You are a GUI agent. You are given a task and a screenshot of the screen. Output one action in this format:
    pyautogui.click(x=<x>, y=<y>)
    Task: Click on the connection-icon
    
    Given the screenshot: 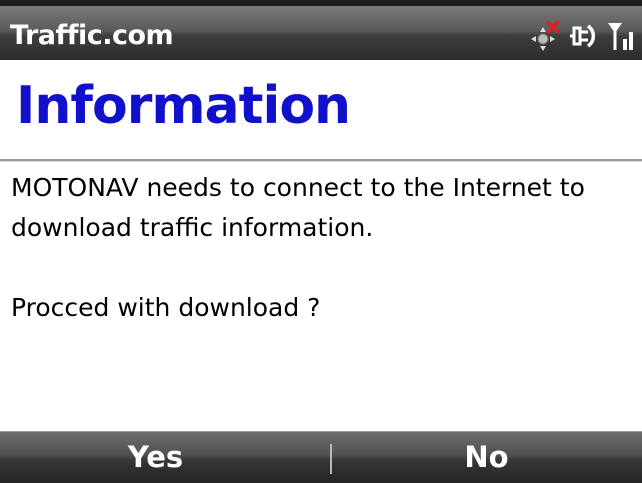 What is the action you would take?
    pyautogui.click(x=584, y=36)
    